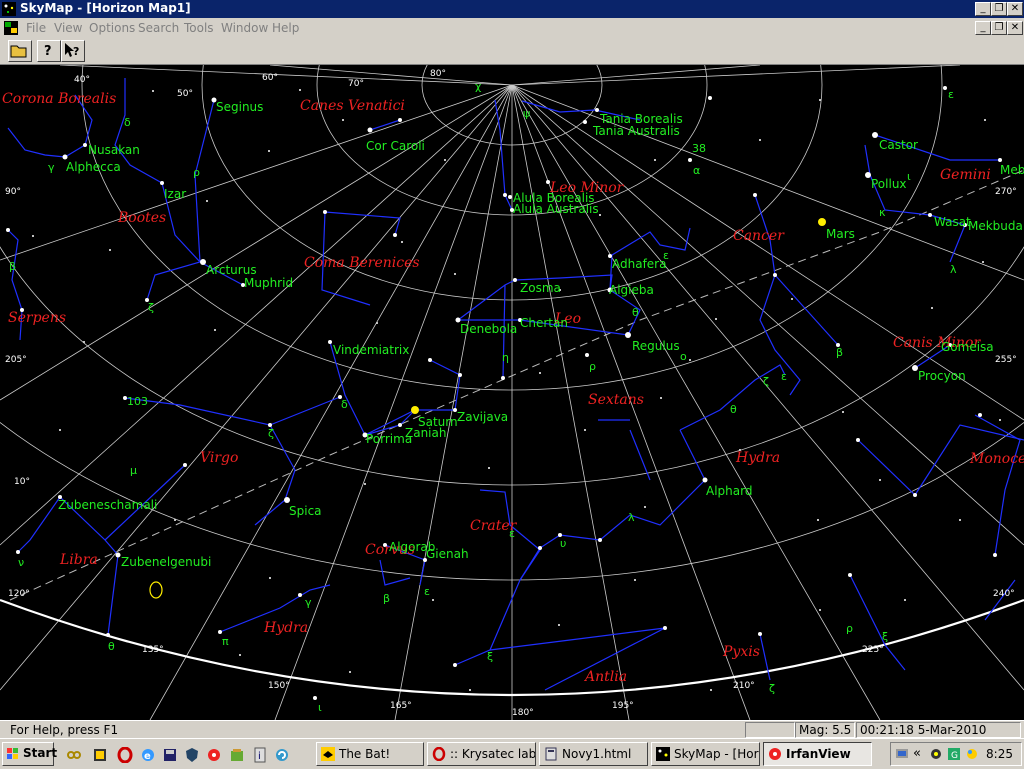  What do you see at coordinates (100, 755) in the screenshot?
I see `quicklaunch-app-icon` at bounding box center [100, 755].